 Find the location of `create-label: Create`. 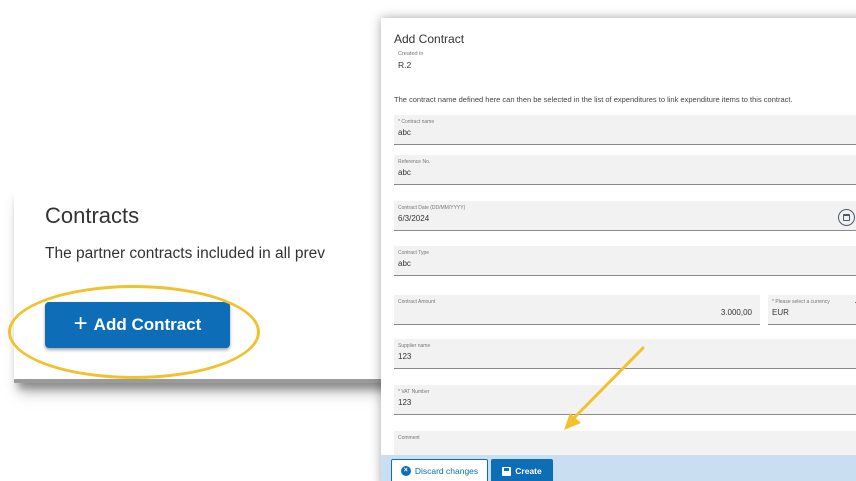

create-label: Create is located at coordinates (528, 471).